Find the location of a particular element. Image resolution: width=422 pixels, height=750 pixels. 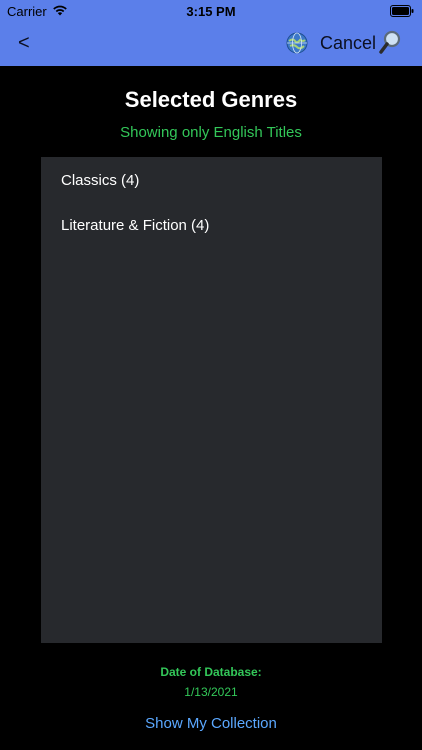

cancel-button: Cancel is located at coordinates (348, 43).